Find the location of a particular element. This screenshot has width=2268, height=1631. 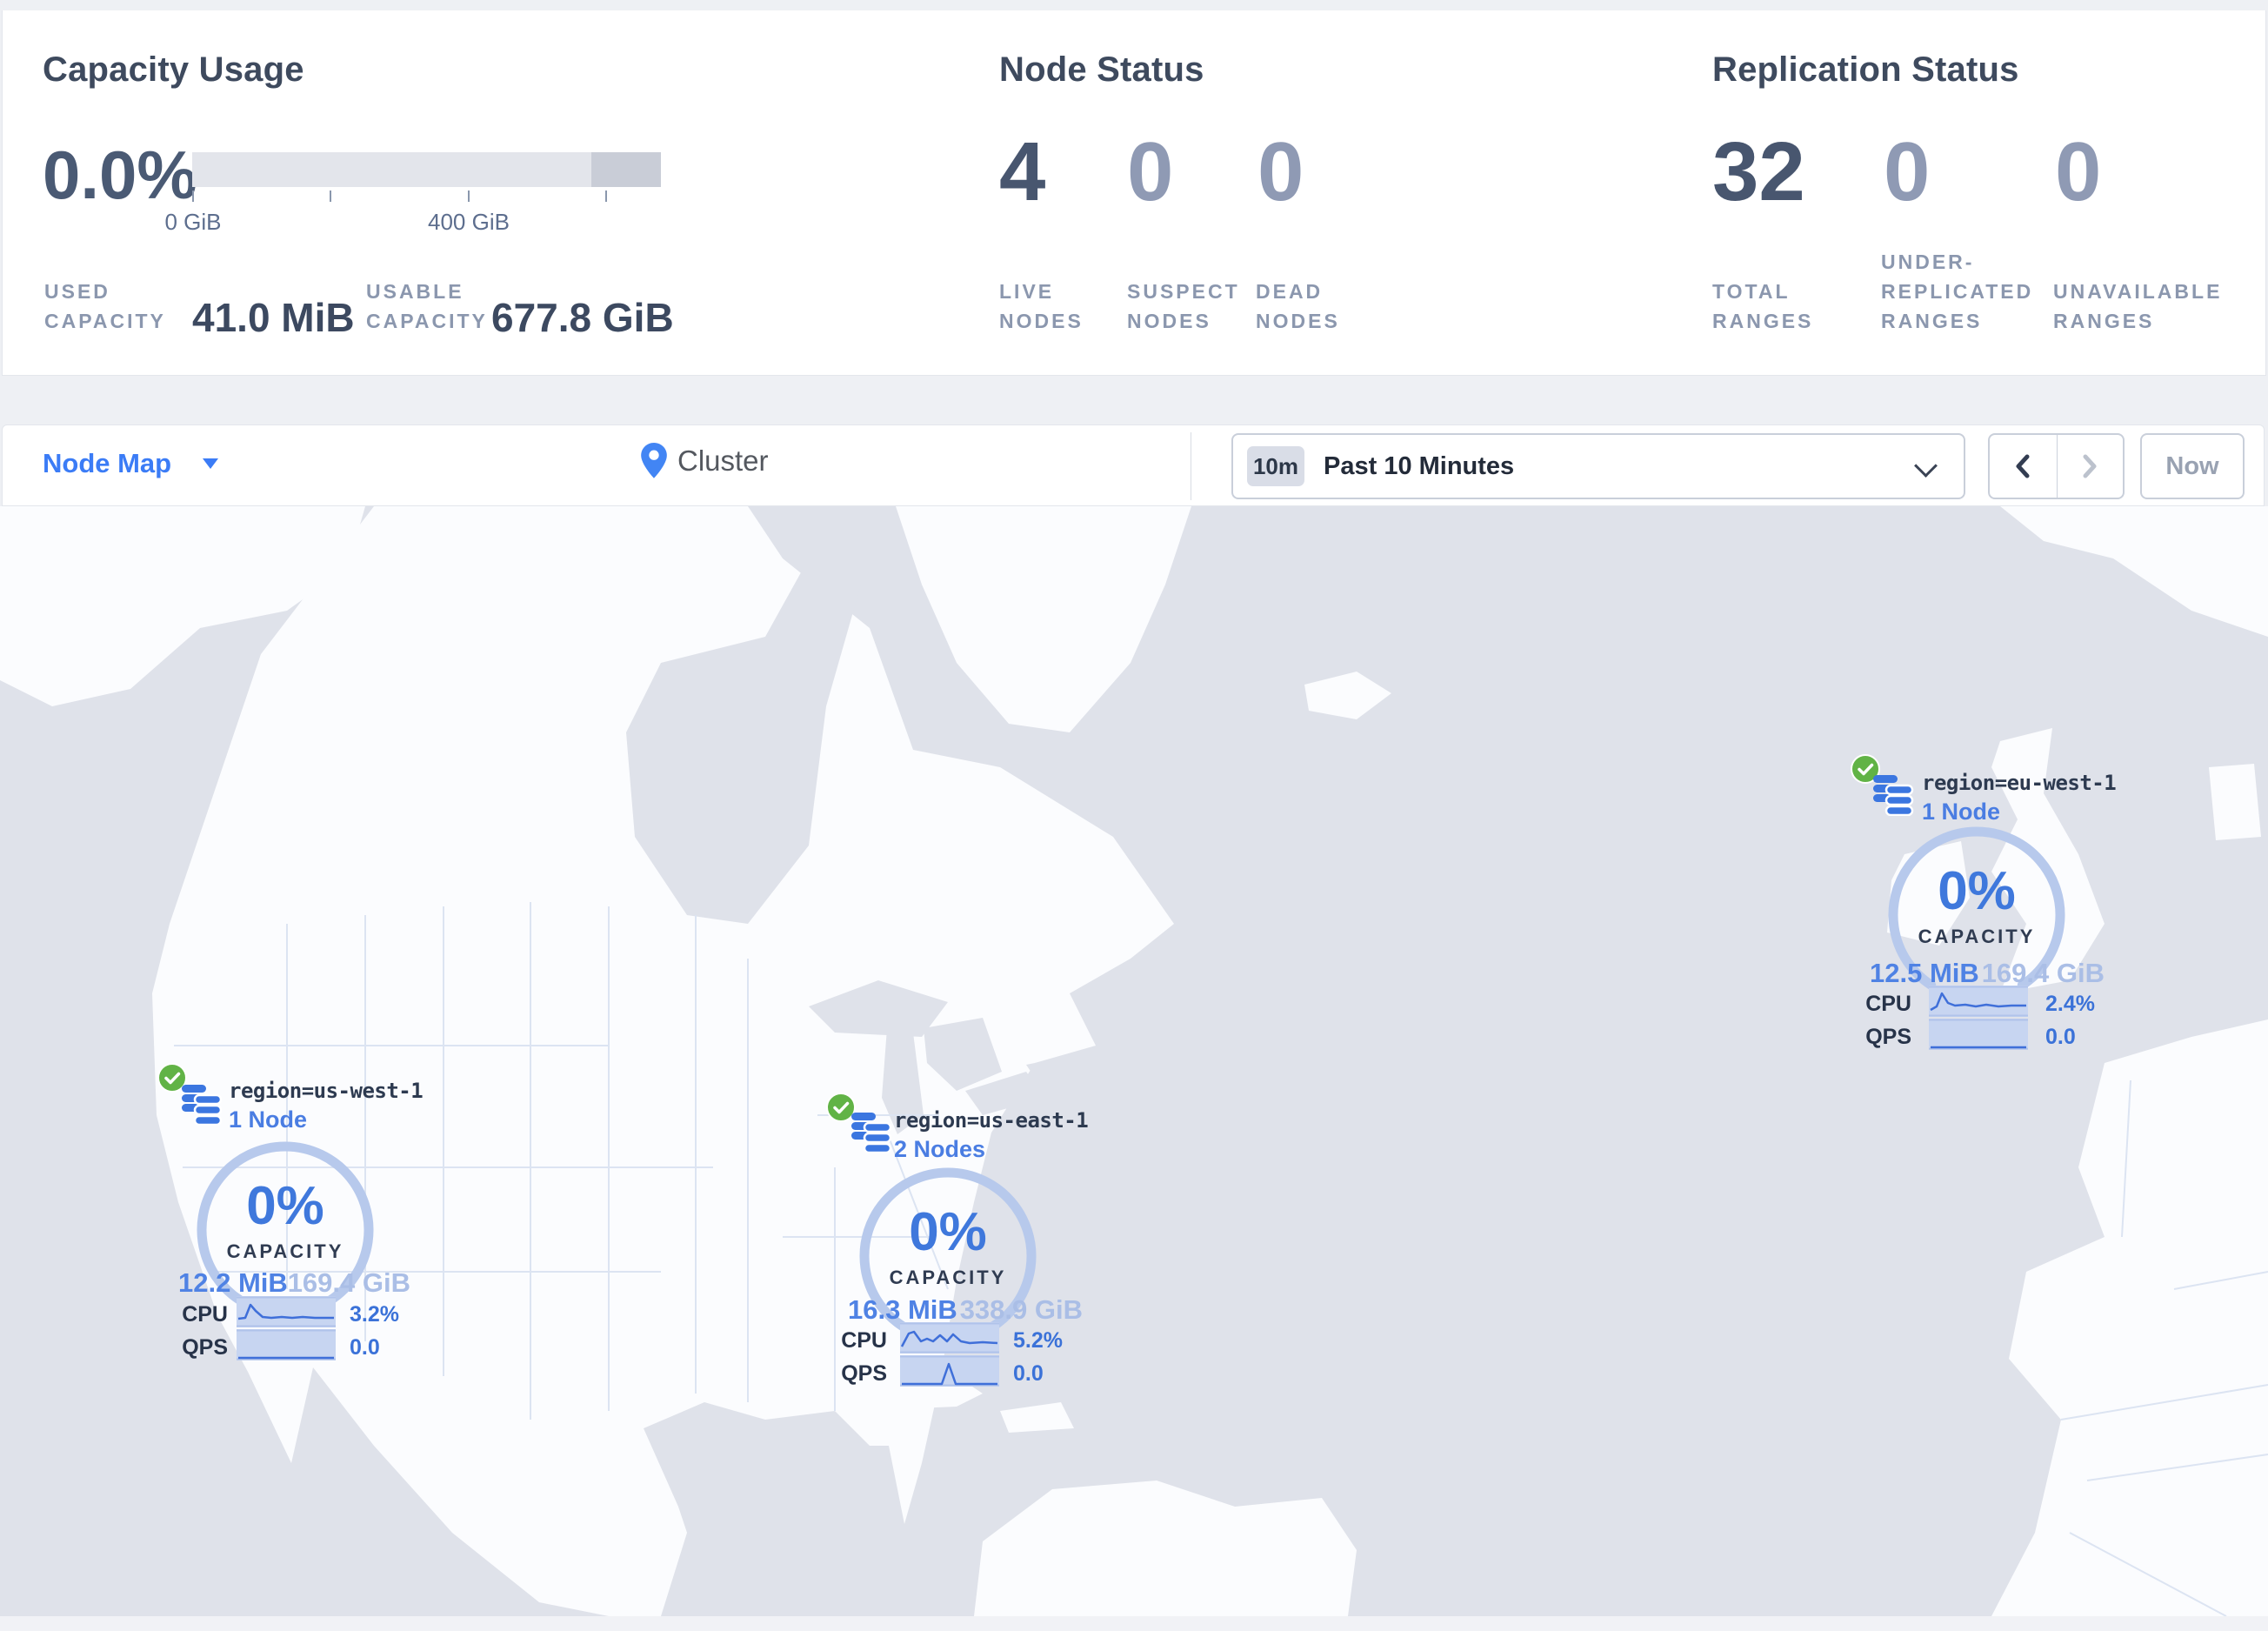

unavailable-label-line2: RANGES is located at coordinates (2104, 321).